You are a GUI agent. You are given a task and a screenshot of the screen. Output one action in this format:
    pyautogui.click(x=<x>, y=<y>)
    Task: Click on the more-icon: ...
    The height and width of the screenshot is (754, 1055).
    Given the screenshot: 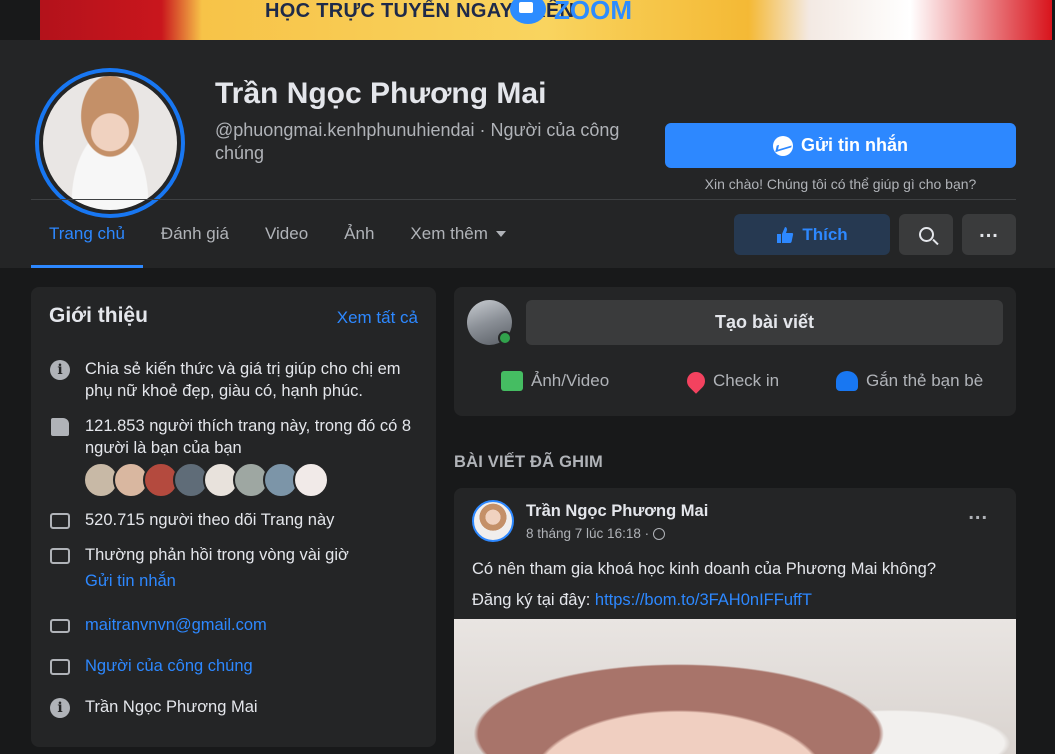 What is the action you would take?
    pyautogui.click(x=989, y=230)
    